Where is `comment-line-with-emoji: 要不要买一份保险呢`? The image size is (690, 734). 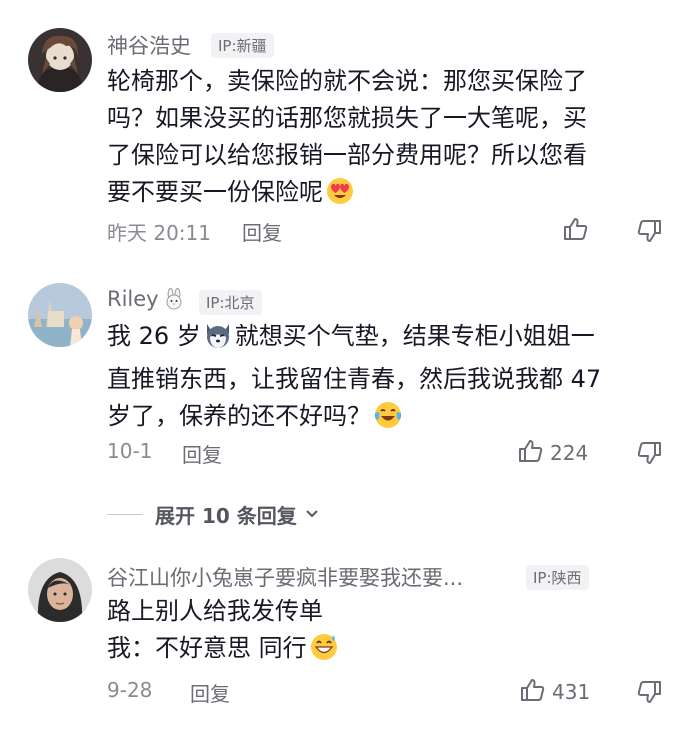 comment-line-with-emoji: 要不要买一份保险呢 is located at coordinates (387, 195).